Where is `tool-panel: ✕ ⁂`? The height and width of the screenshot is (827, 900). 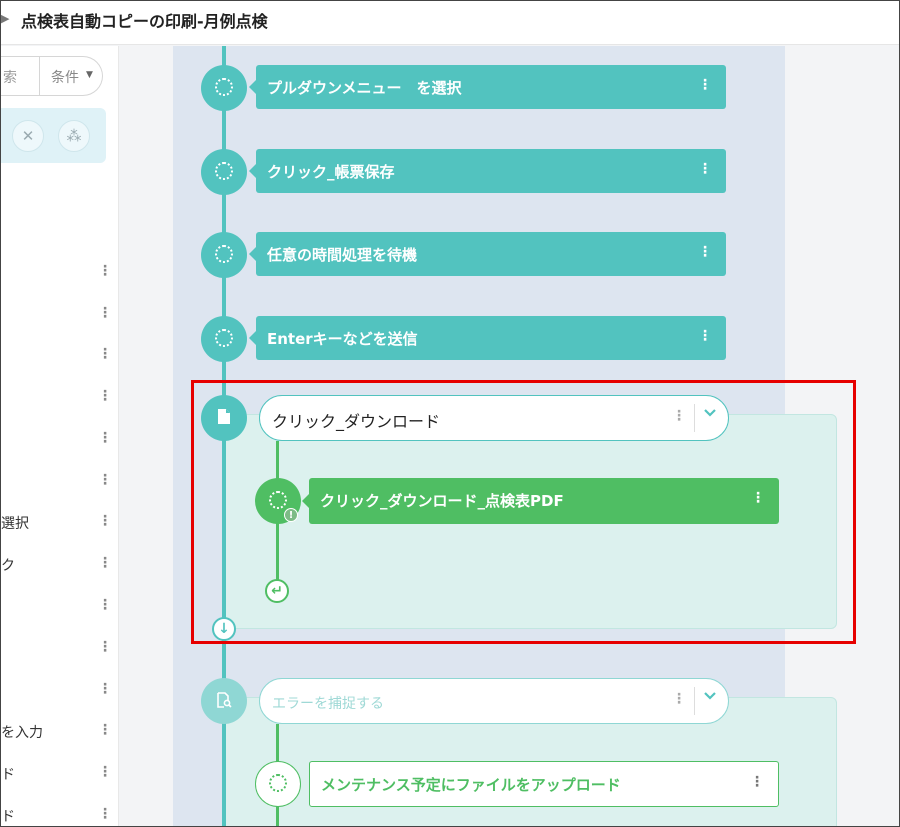
tool-panel: ✕ ⁂ is located at coordinates (53, 135).